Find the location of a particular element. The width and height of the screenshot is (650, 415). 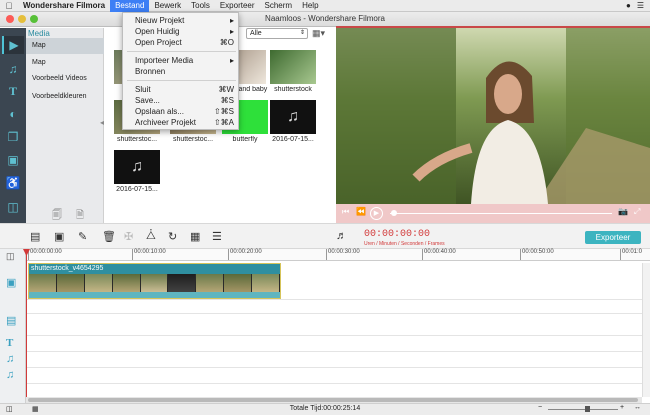

sidebar-item-map-1: Map is located at coordinates (65, 46).